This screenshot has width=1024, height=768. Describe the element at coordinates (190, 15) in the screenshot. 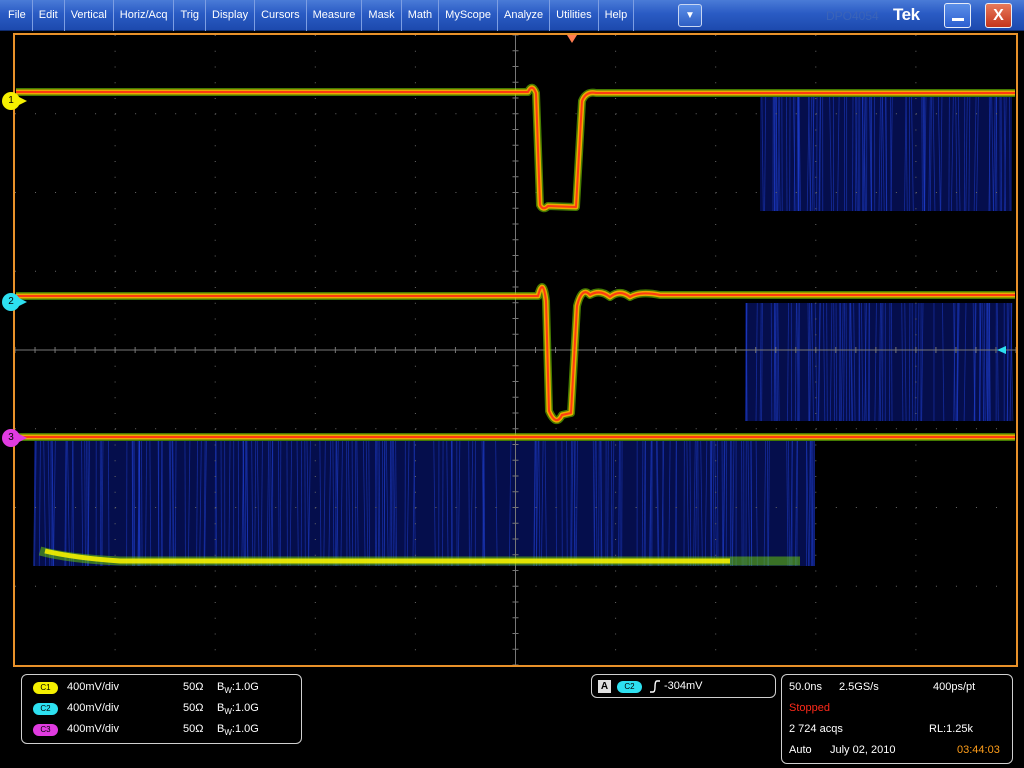

I see `menu-trig: Trig` at that location.